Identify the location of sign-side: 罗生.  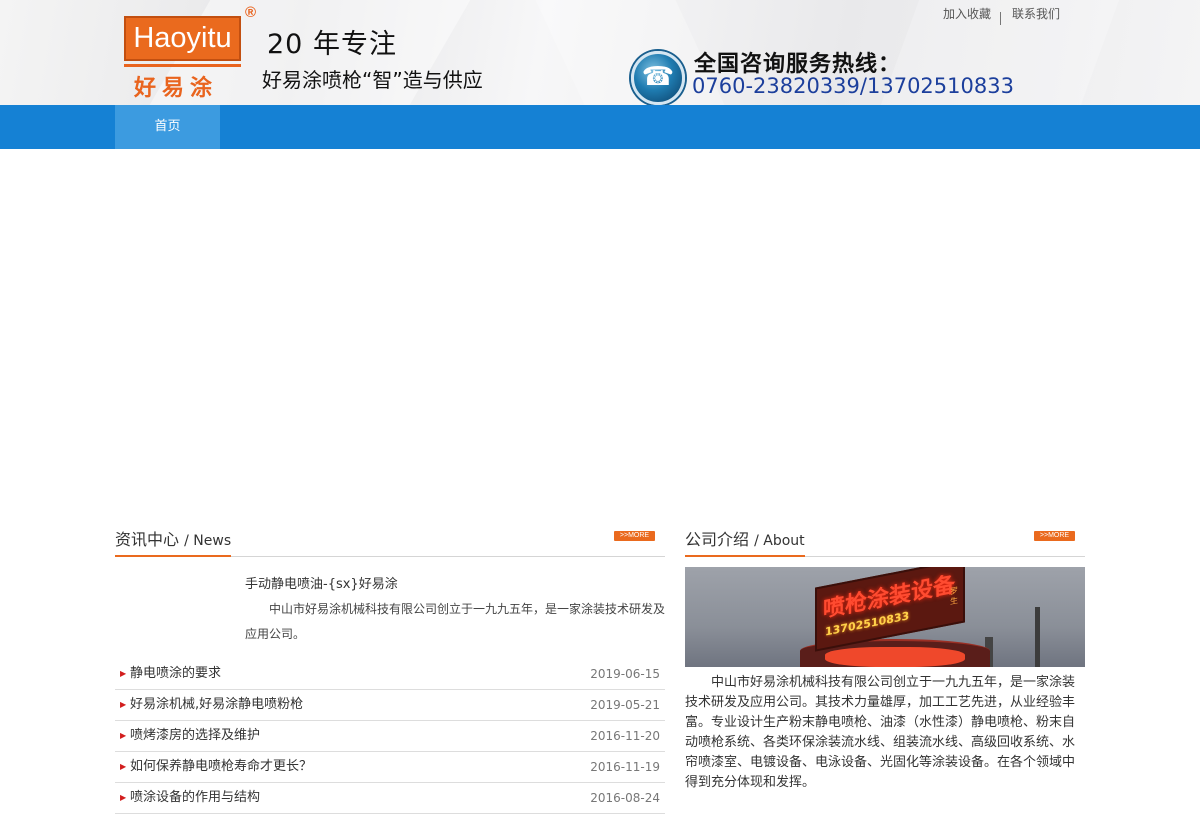
(954, 596).